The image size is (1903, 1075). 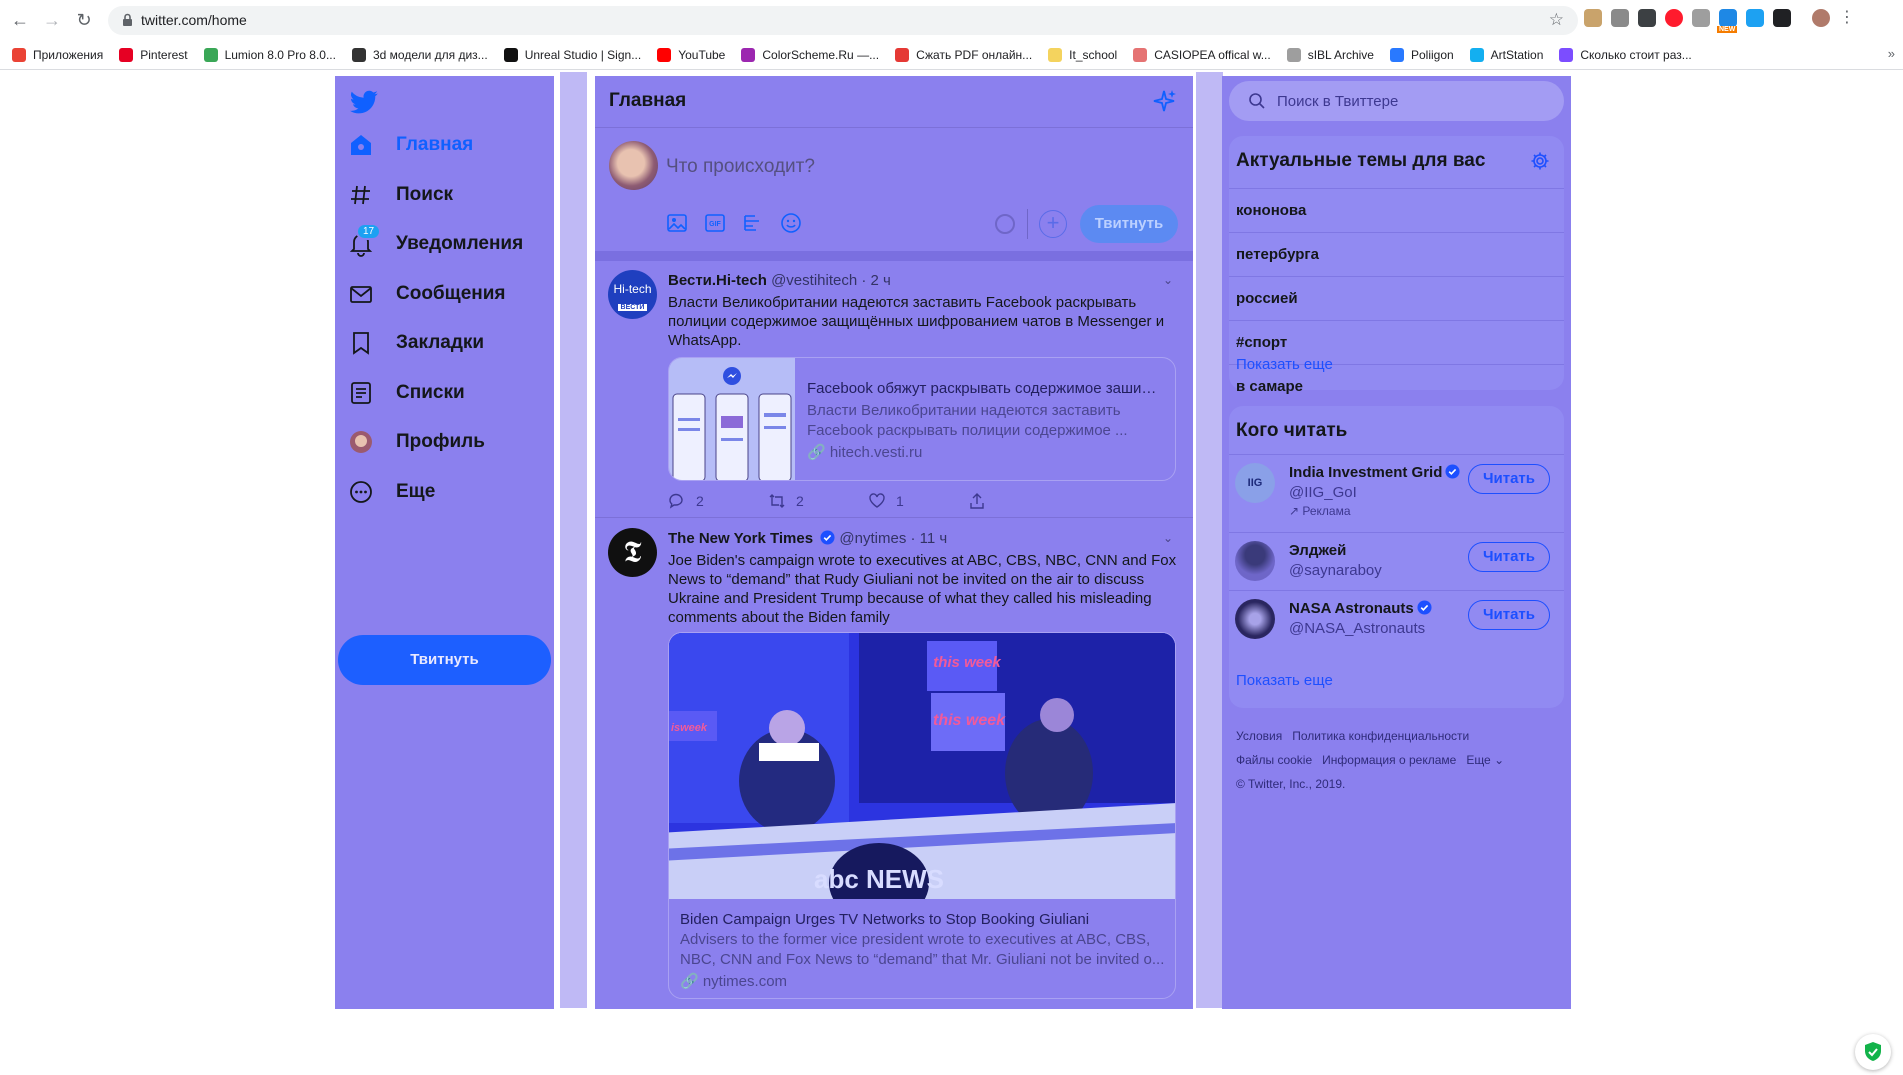 I want to click on follow-suggestion: Элджей @saynaraboy Читать, so click(x=1396, y=561).